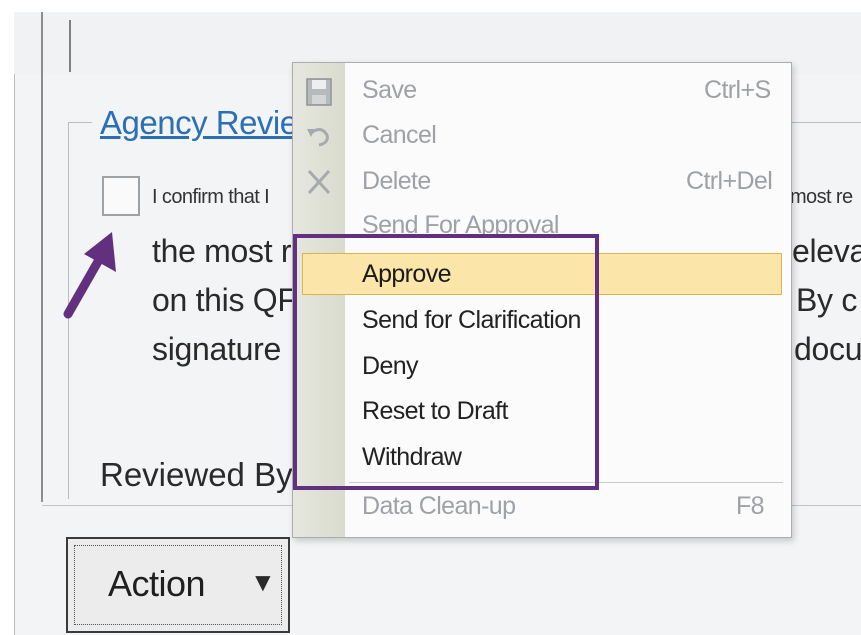 This screenshot has width=861, height=635. Describe the element at coordinates (827, 300) in the screenshot. I see `attestation-line-2-end: By c` at that location.